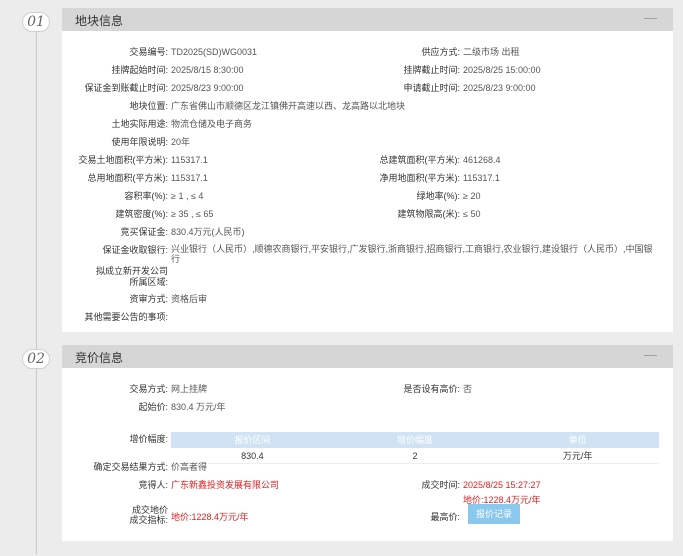 This screenshot has height=556, width=683. I want to click on section-number-1: 01, so click(36, 22).